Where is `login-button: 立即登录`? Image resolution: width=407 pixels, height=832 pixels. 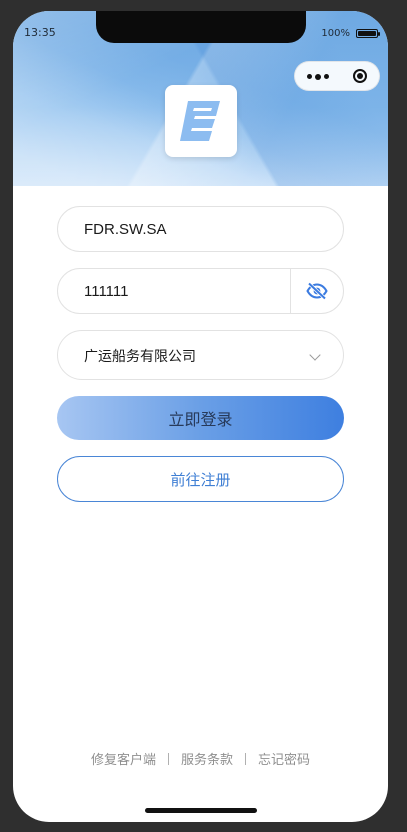
login-button: 立即登录 is located at coordinates (200, 418).